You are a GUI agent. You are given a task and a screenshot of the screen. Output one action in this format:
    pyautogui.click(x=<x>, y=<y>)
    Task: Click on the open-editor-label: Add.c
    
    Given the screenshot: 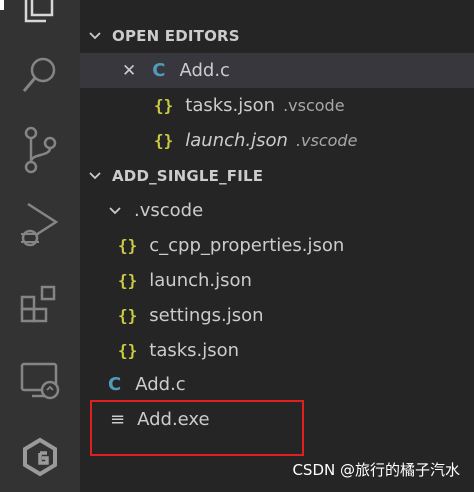 What is the action you would take?
    pyautogui.click(x=204, y=70)
    